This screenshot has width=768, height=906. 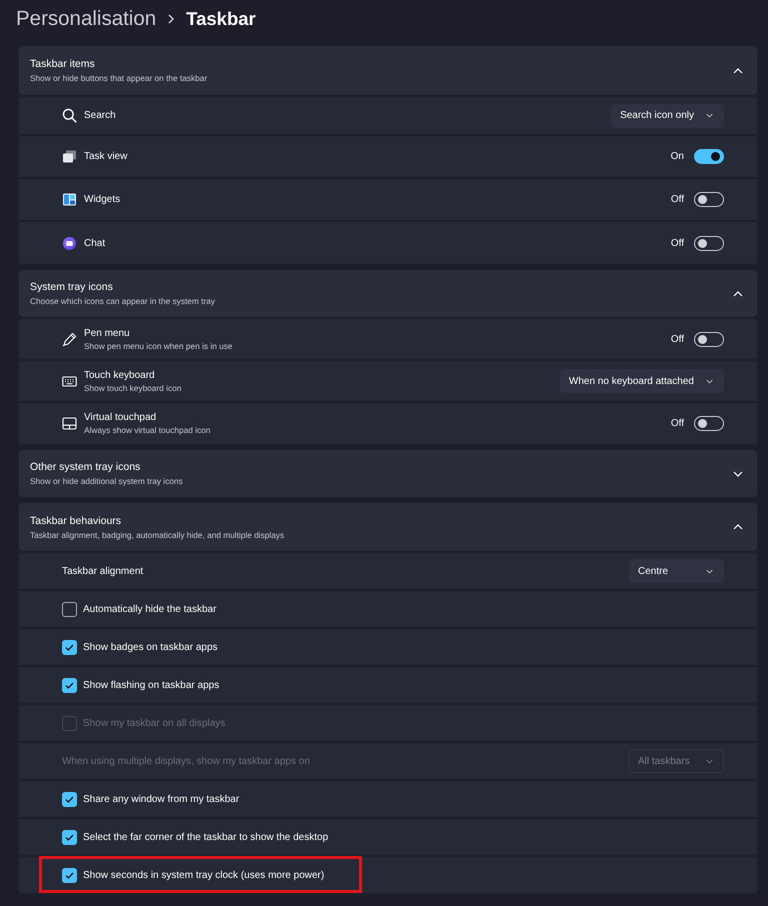 What do you see at coordinates (147, 430) in the screenshot?
I see `setting-description: Always show virtual touchpad icon` at bounding box center [147, 430].